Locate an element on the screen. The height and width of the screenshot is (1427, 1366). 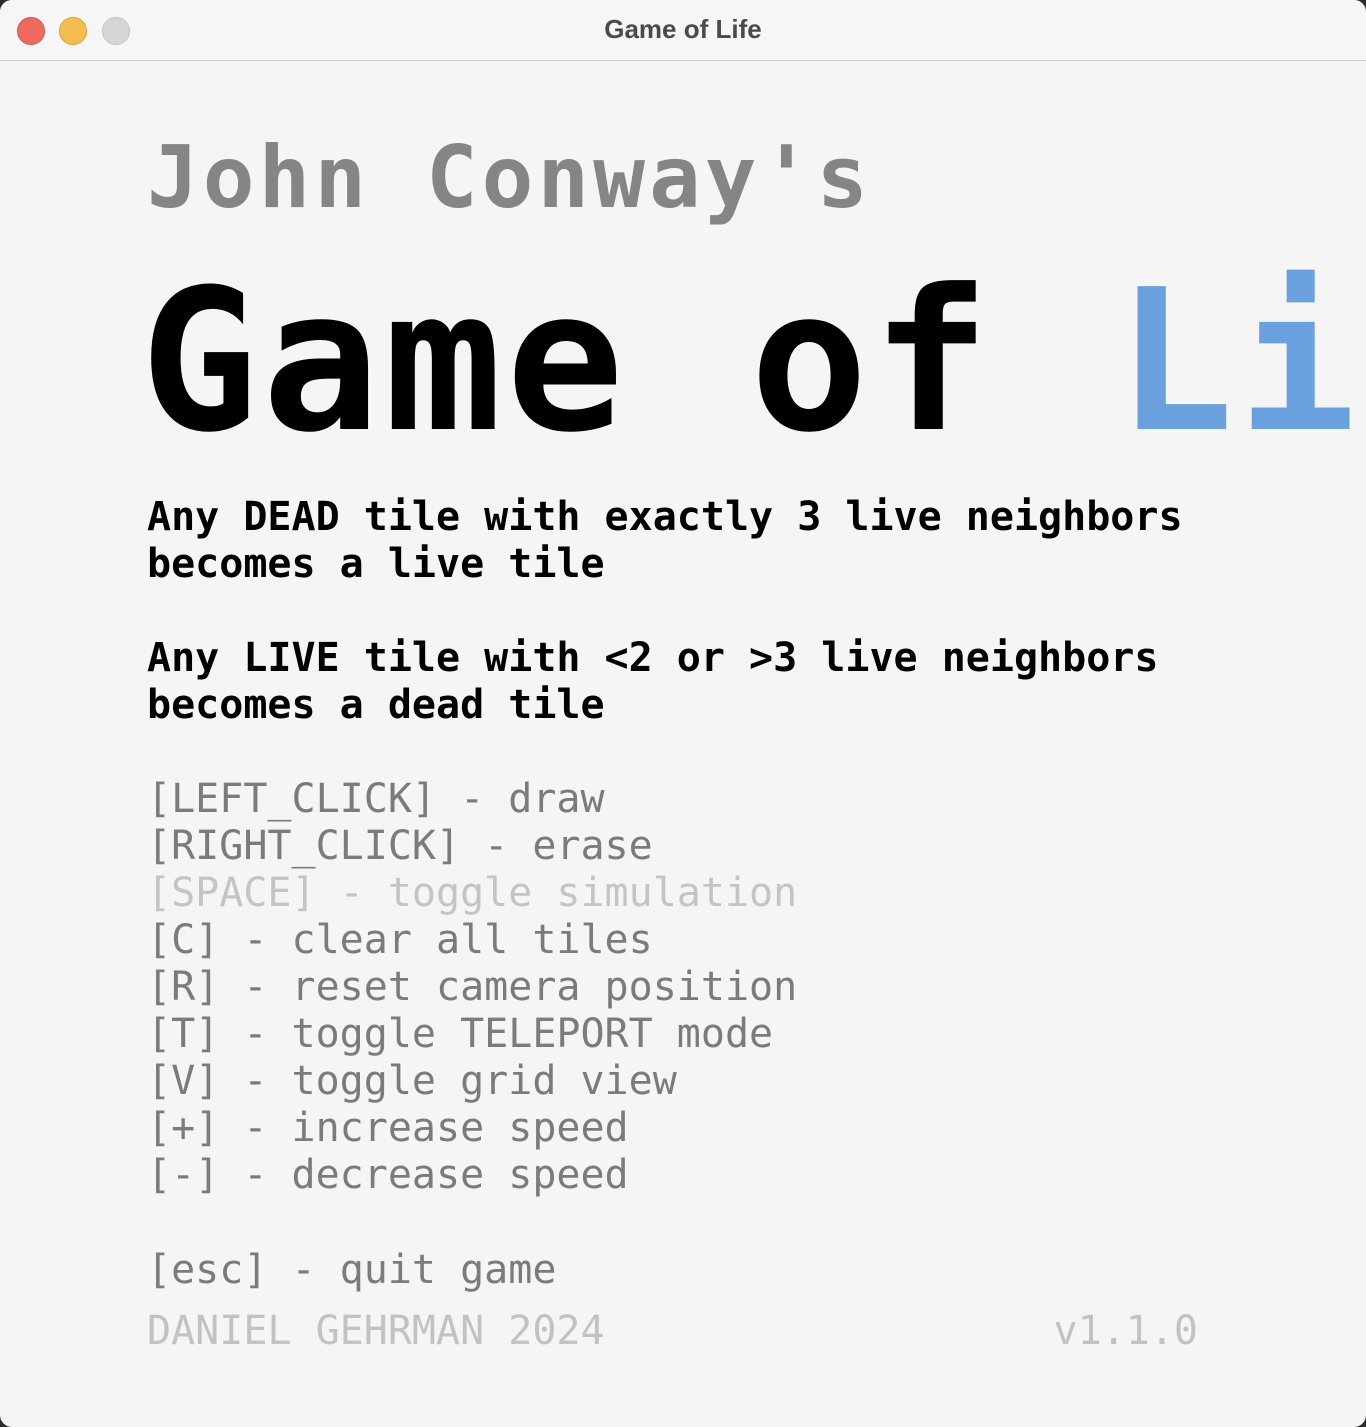
control-decrease-speed: [-] - decrease speed is located at coordinates (388, 1175).